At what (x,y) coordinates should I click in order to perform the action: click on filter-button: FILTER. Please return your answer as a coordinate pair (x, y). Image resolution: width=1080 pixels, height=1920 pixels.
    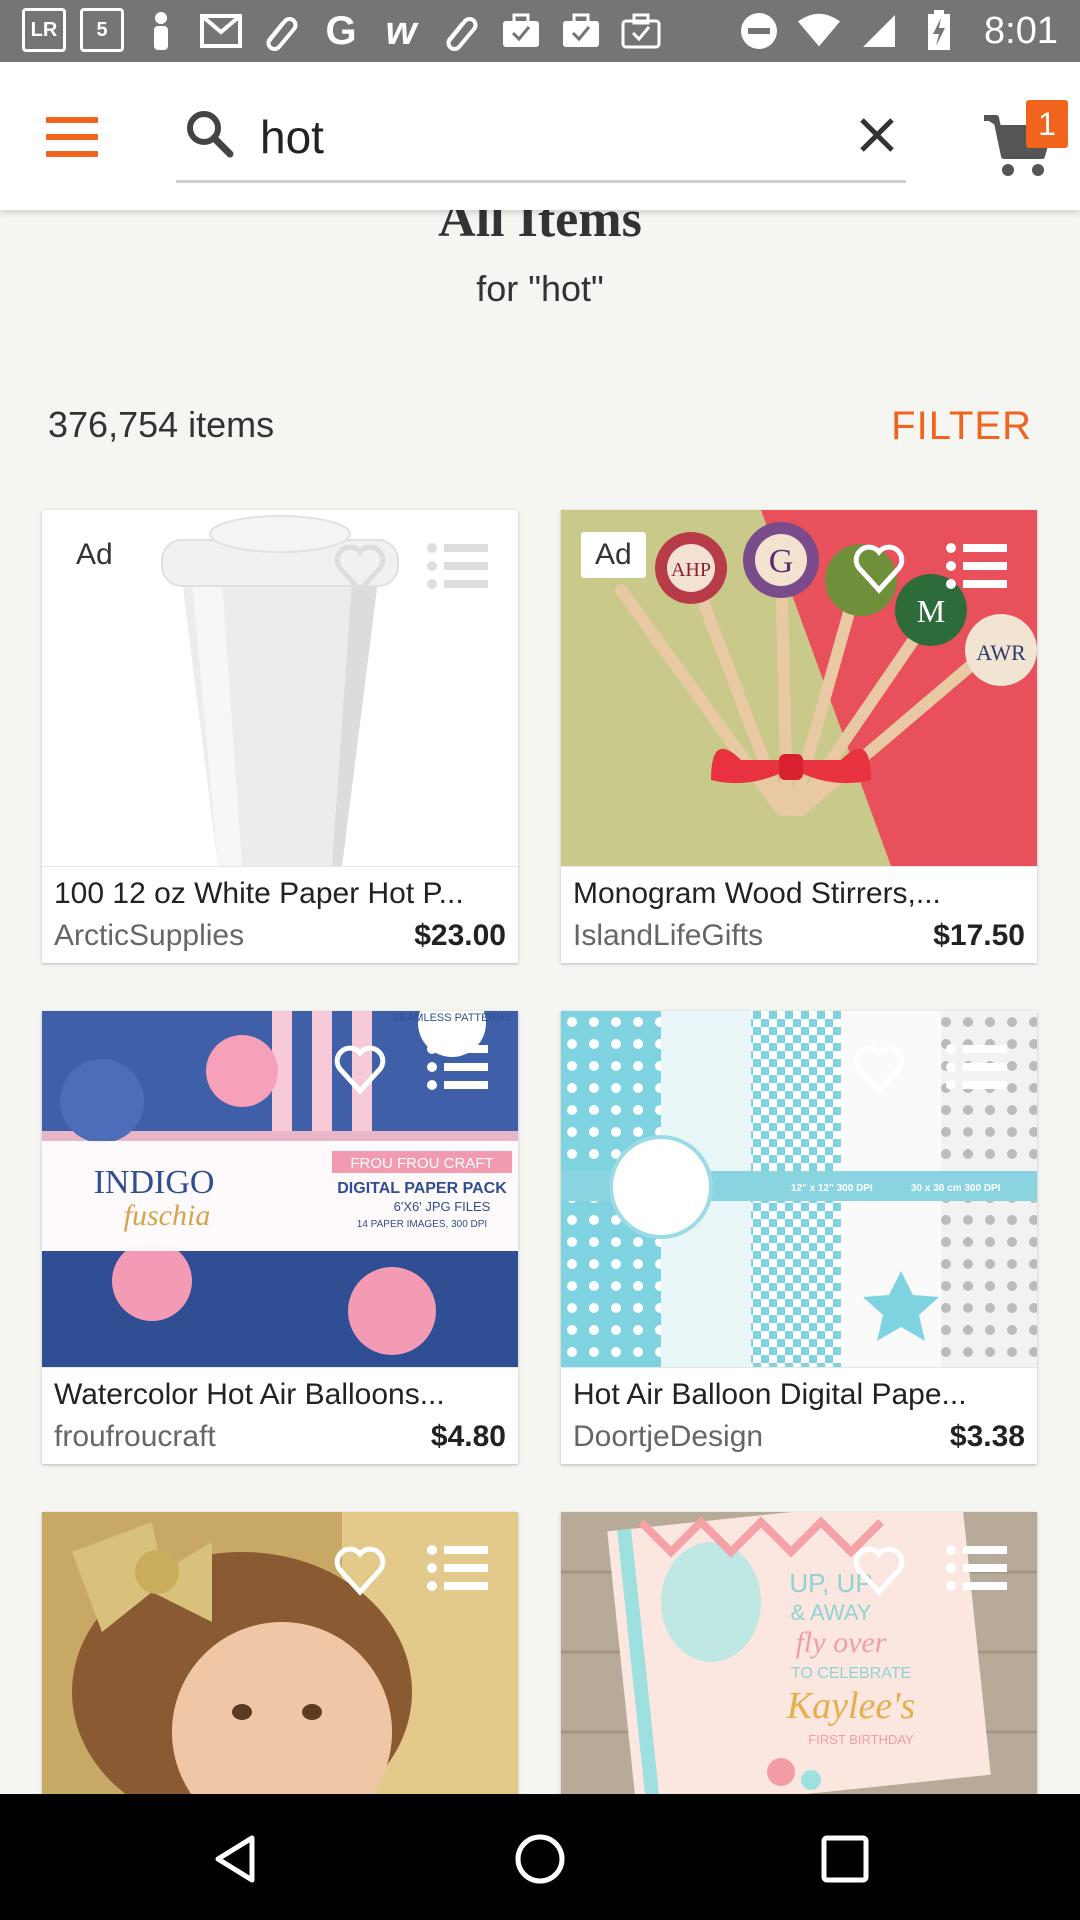
    Looking at the image, I should click on (961, 426).